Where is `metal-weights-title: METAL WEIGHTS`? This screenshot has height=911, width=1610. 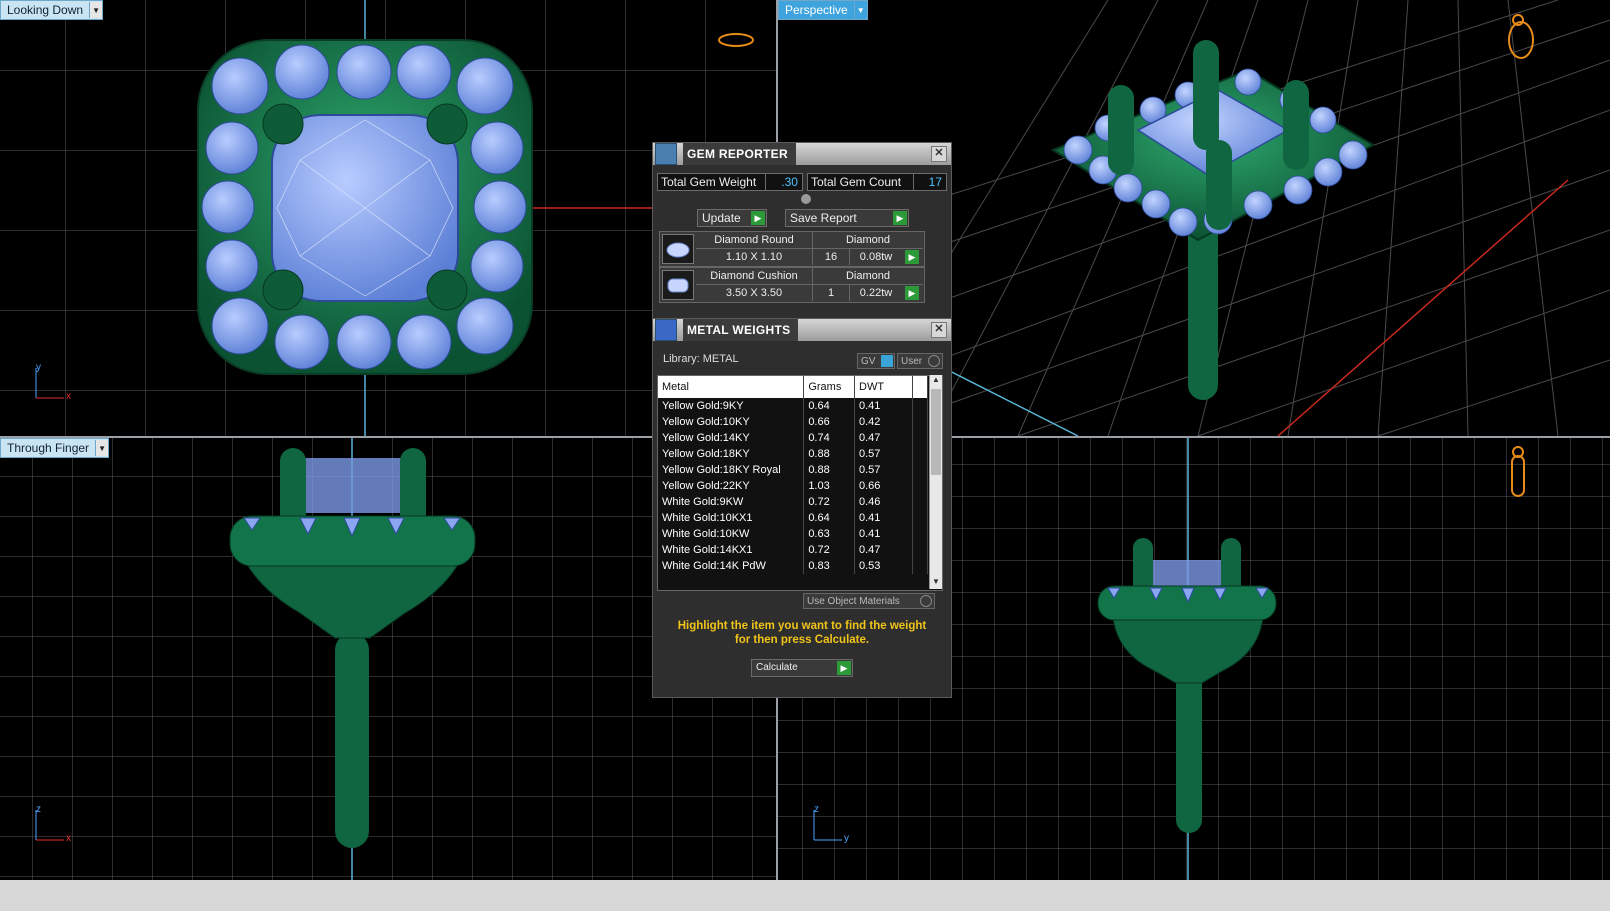
metal-weights-title: METAL WEIGHTS is located at coordinates (741, 330).